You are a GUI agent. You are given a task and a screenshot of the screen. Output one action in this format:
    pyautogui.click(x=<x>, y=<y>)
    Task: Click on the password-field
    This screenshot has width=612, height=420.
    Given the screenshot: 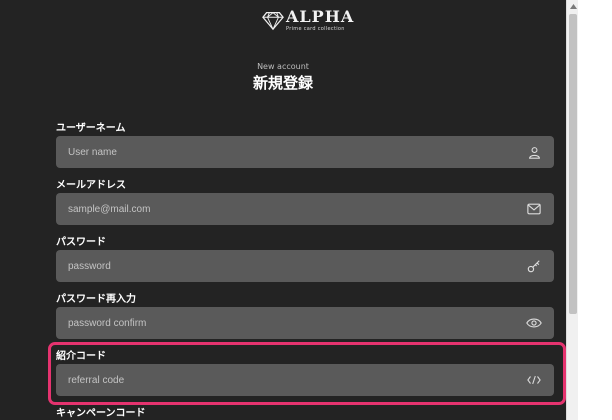 What is the action you would take?
    pyautogui.click(x=305, y=266)
    